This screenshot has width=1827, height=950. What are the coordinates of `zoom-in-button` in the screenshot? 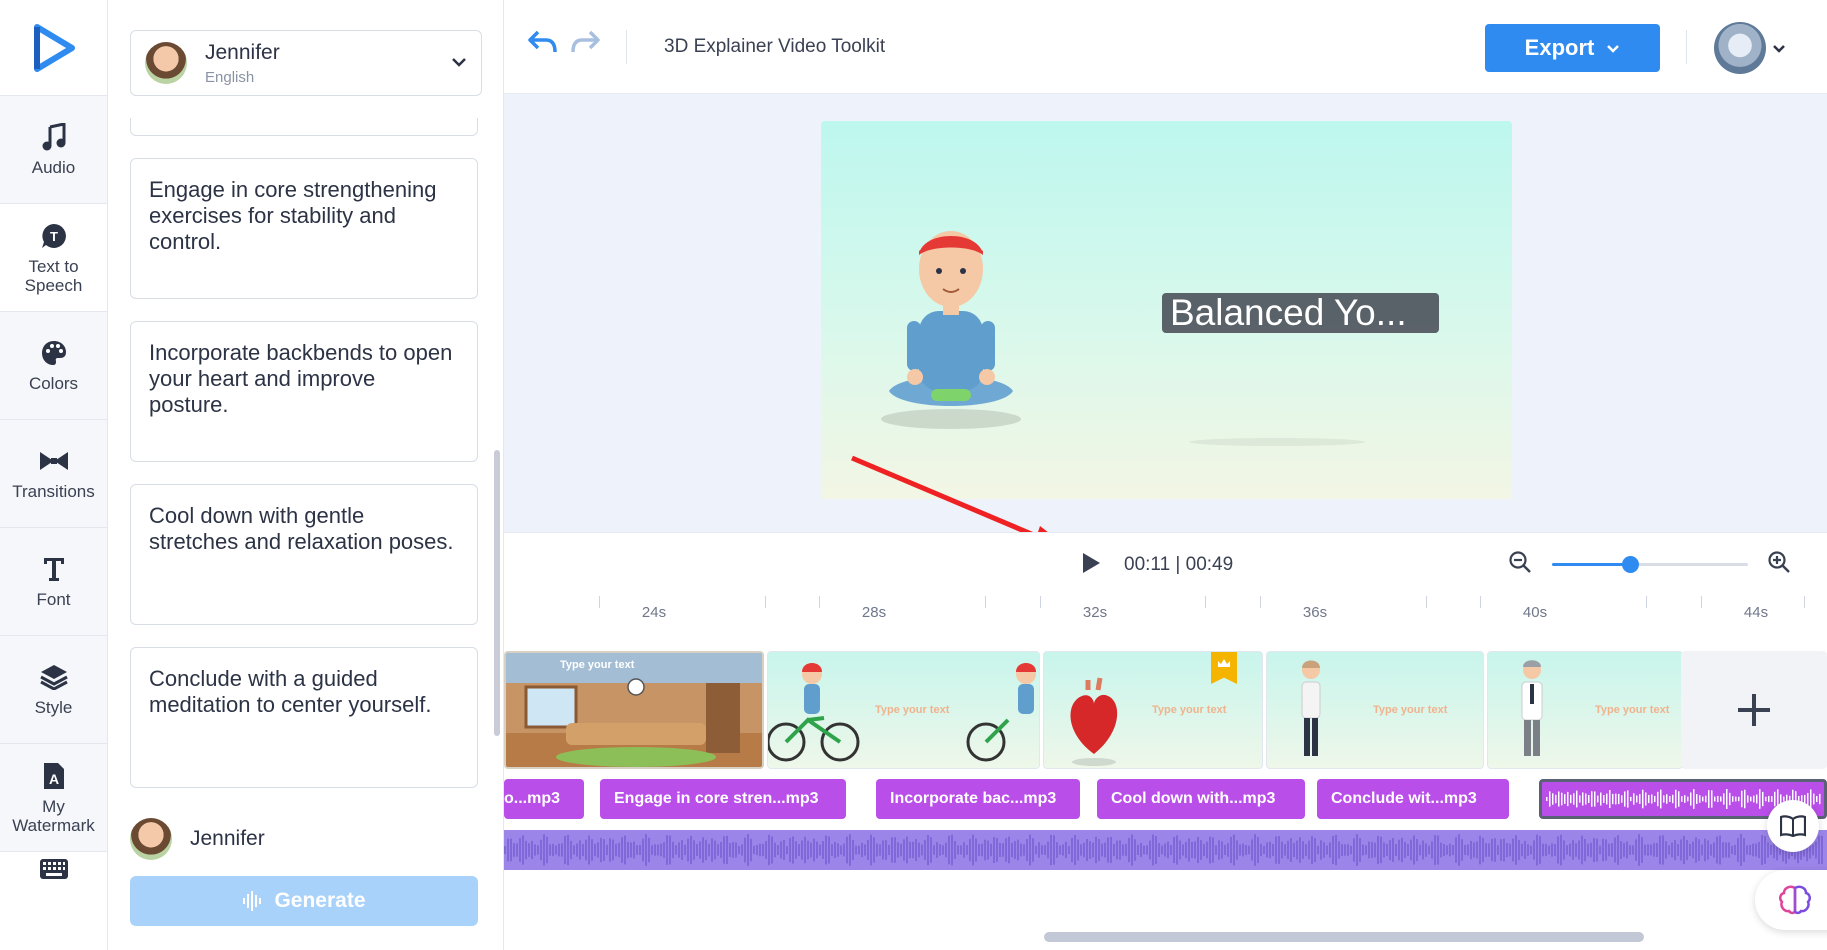 It's located at (1779, 564).